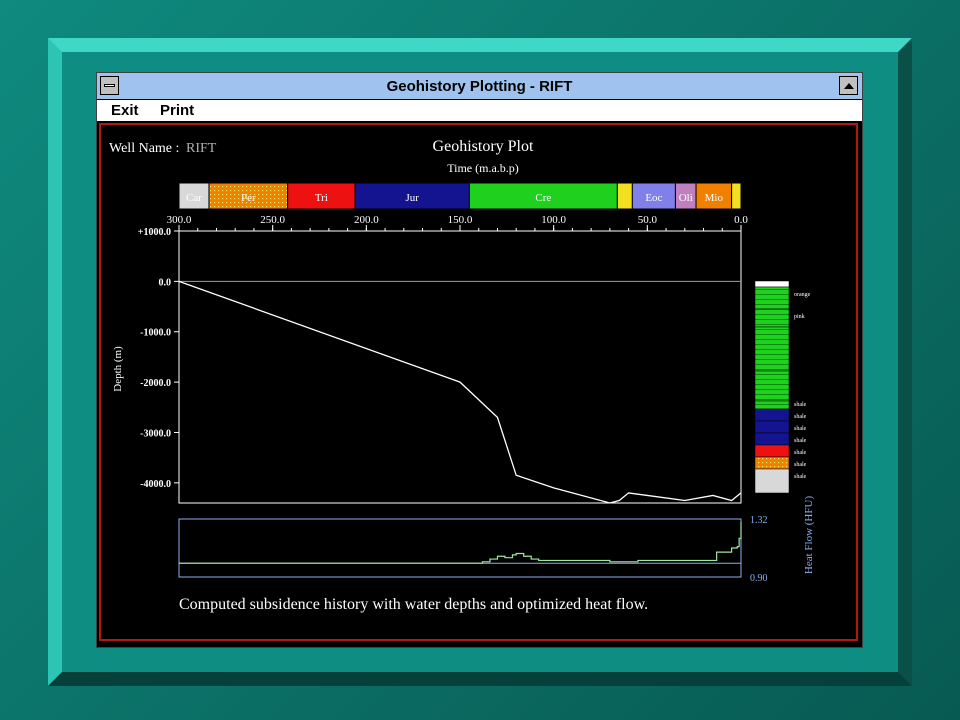 The width and height of the screenshot is (960, 720). I want to click on heat-flow-curve, so click(460, 542).